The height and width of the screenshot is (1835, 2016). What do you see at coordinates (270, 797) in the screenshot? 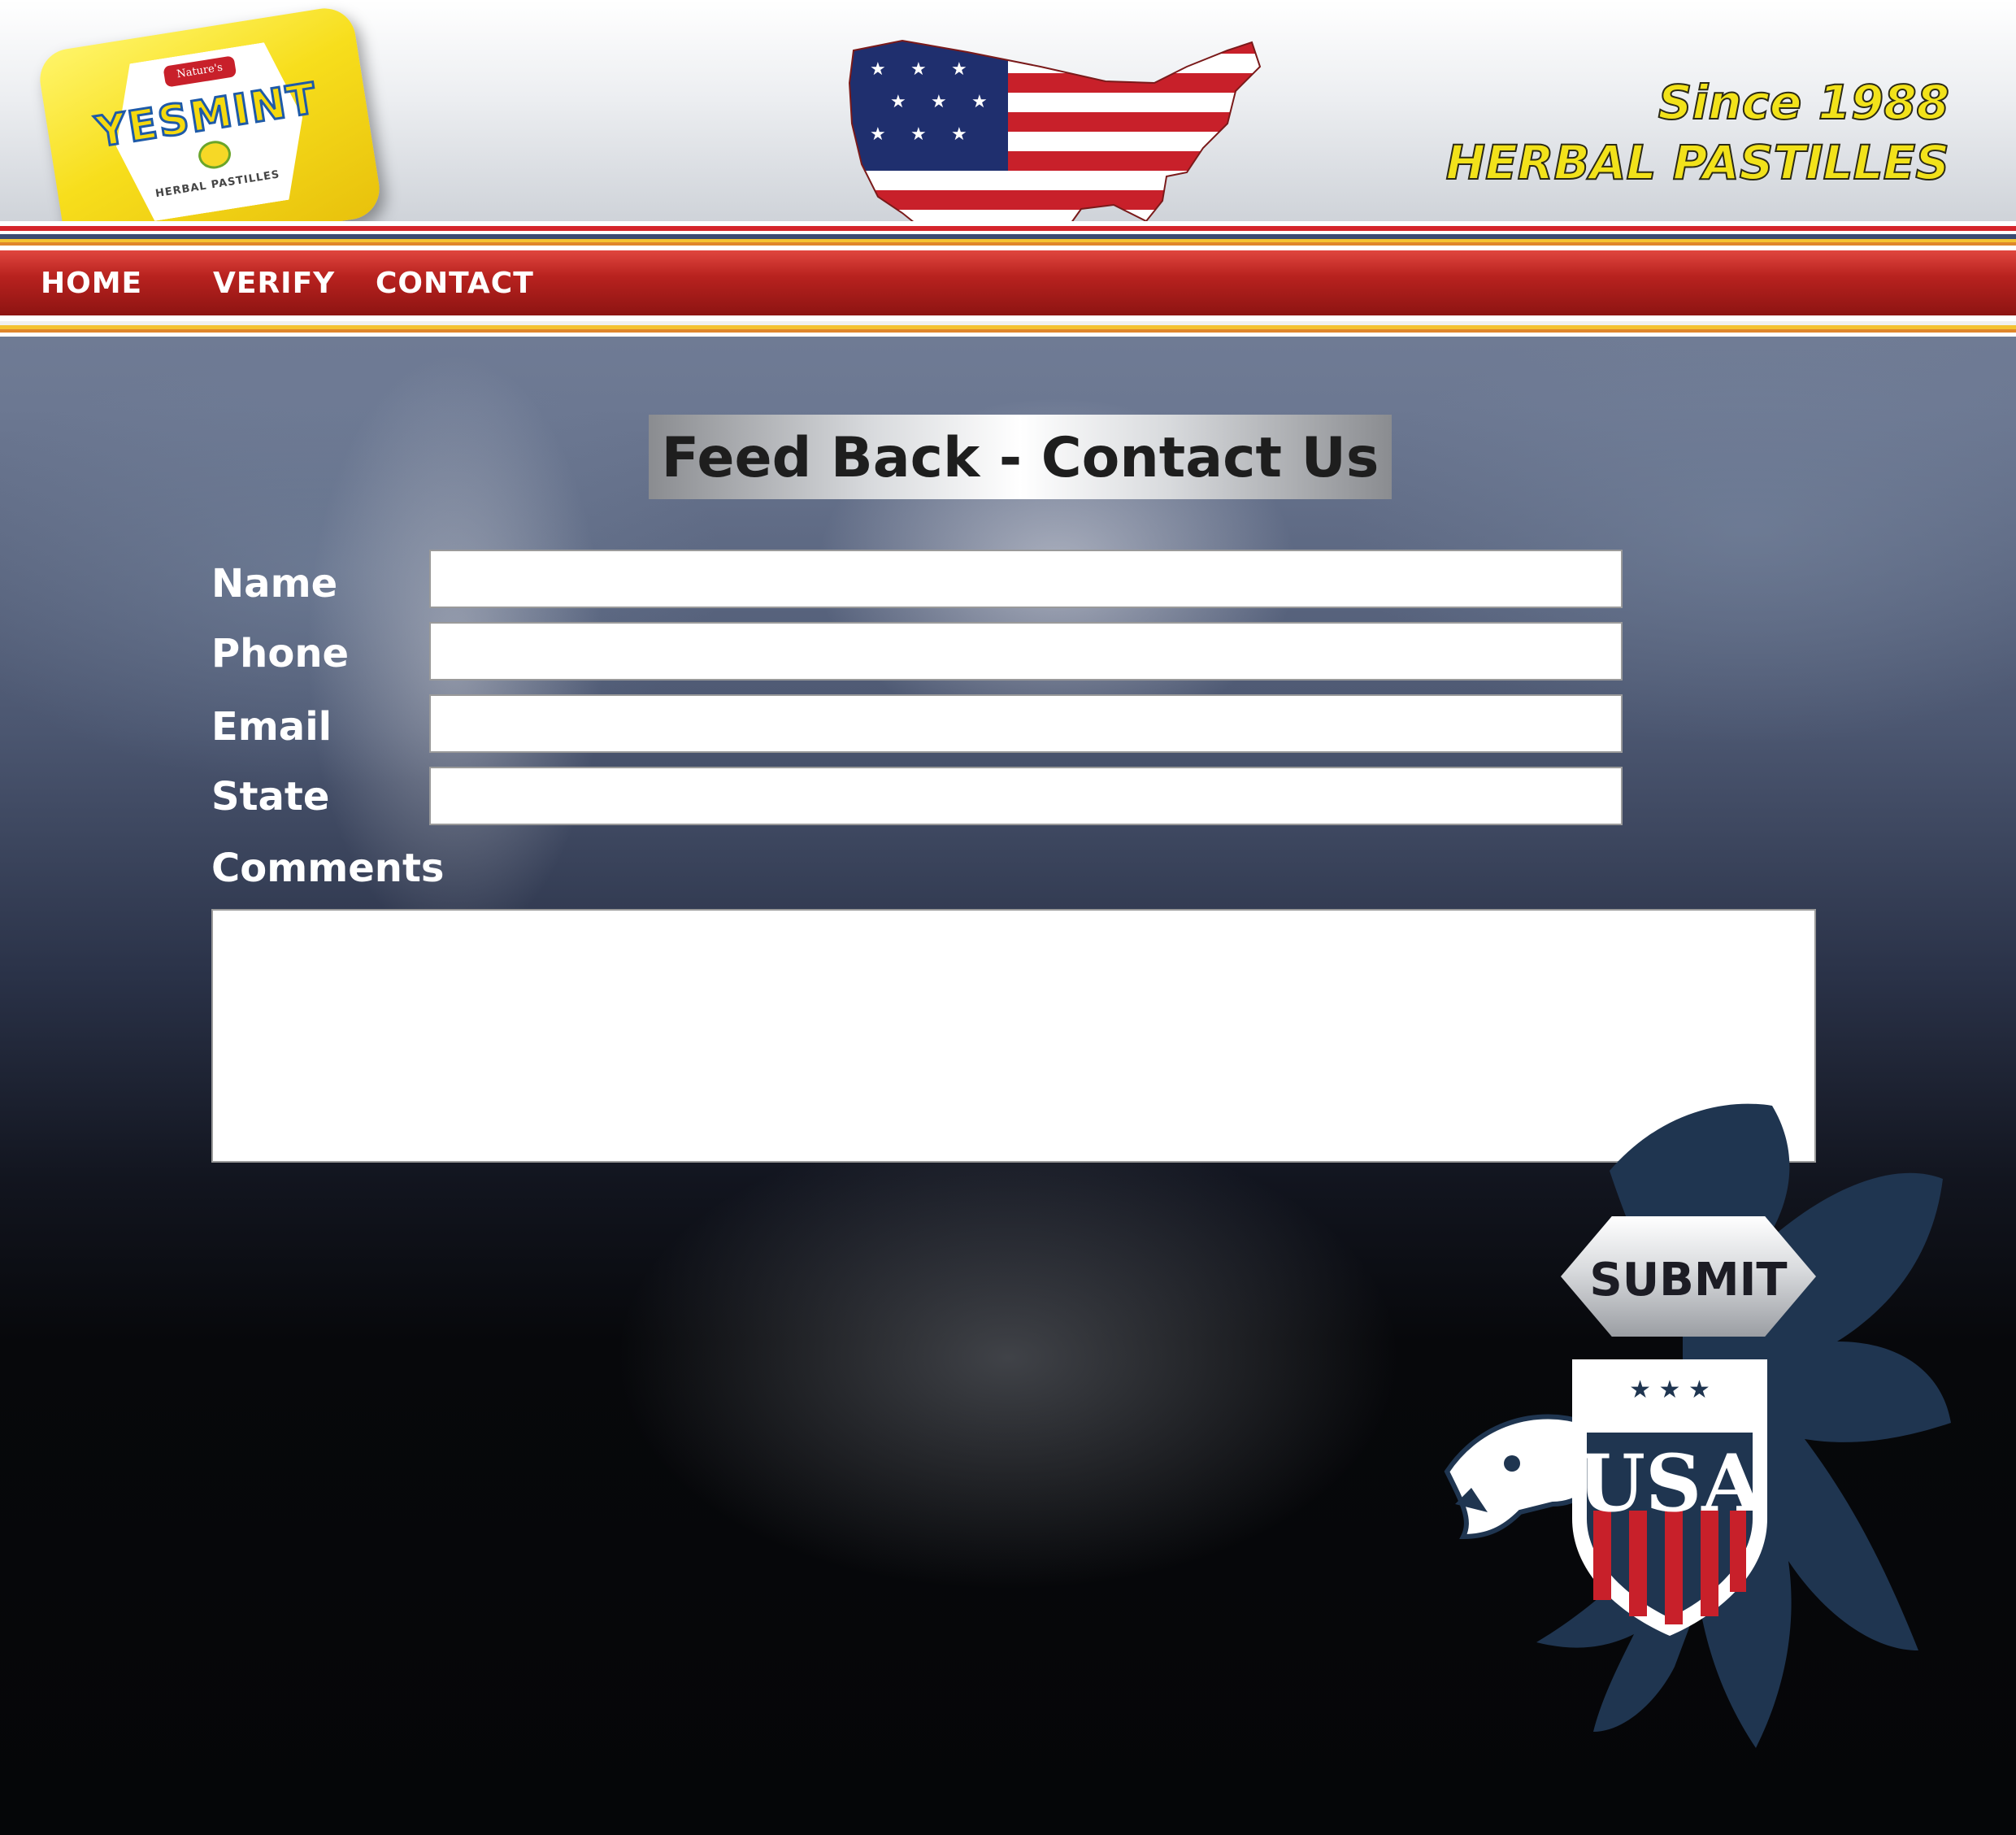
I see `state-label: State` at bounding box center [270, 797].